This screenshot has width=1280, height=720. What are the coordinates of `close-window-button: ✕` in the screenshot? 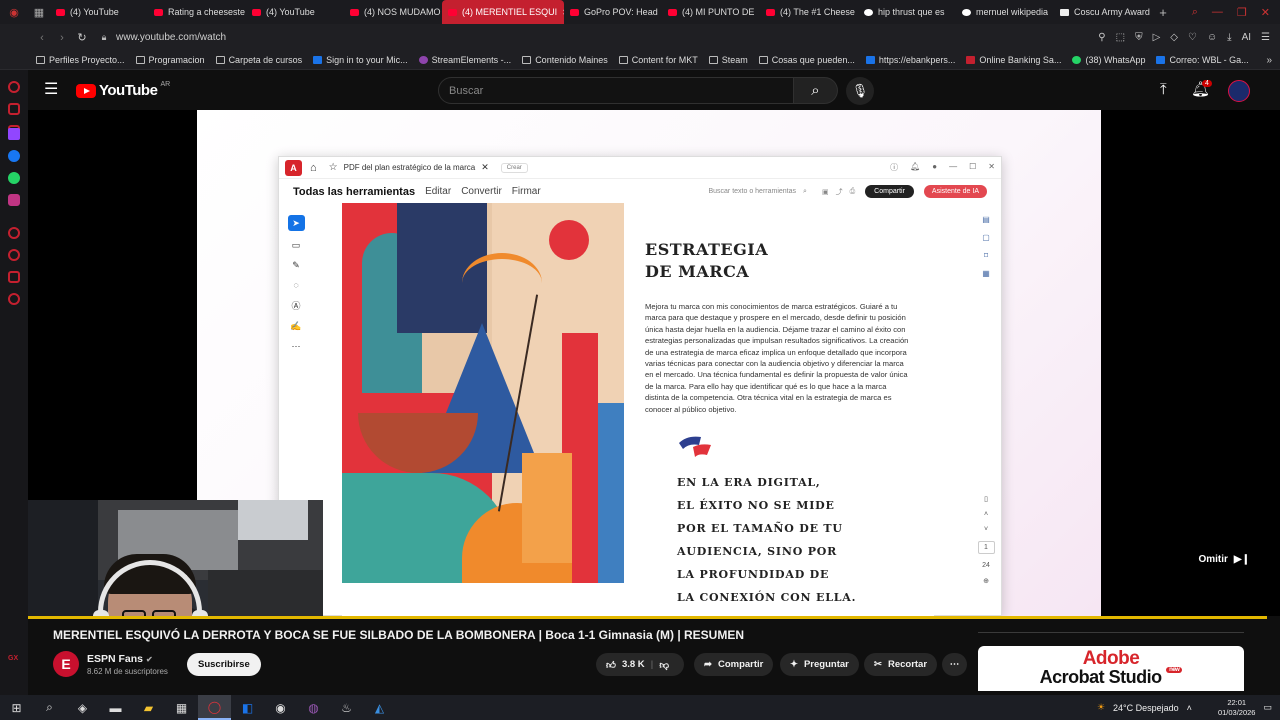 It's located at (1265, 12).